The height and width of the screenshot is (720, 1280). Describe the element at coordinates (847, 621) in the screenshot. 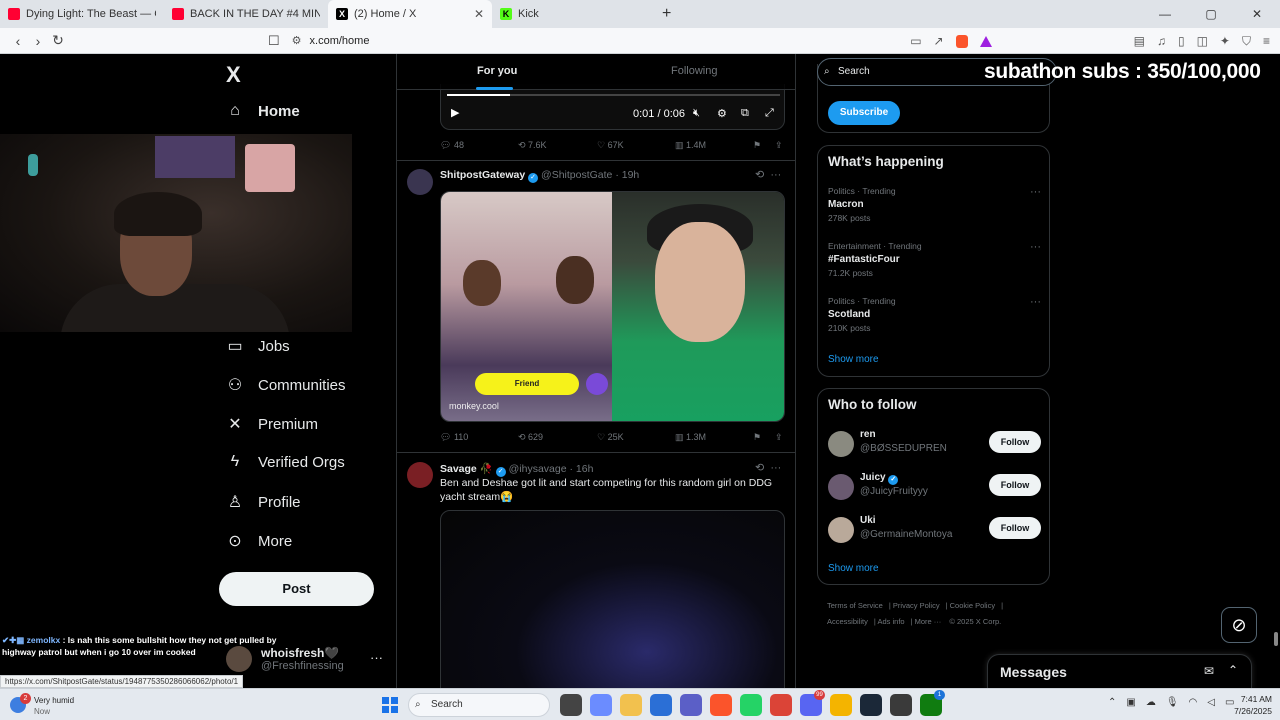

I see `footer-link: Accessibility` at that location.